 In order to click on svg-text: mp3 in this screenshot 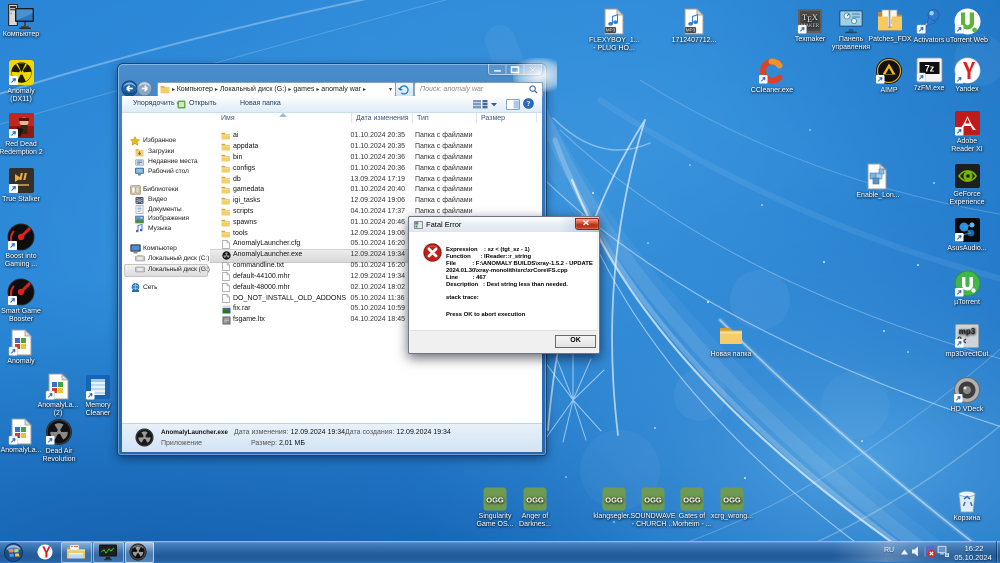, I will do `click(967, 331)`.